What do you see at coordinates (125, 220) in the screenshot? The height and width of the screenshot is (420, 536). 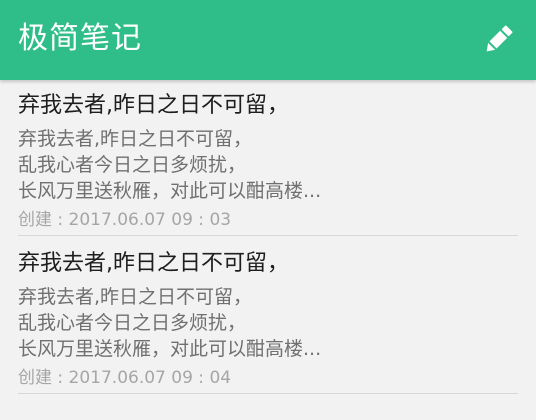 I see `note-created-date: 创建 : 2017.06.07 09 : 03` at bounding box center [125, 220].